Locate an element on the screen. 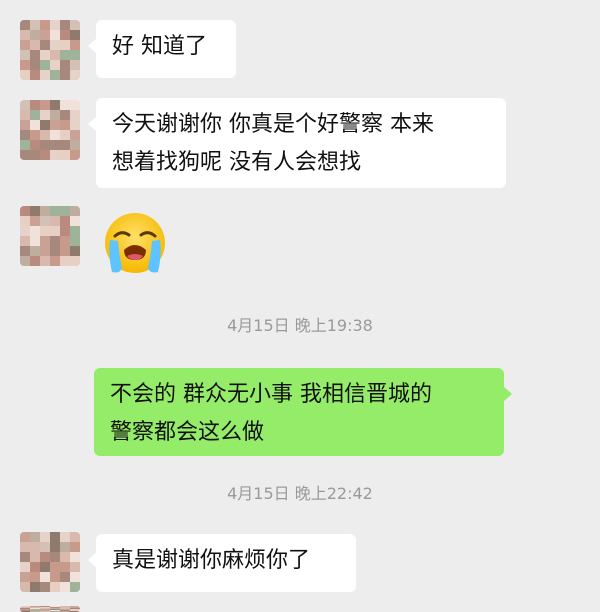 The image size is (600, 612). incoming-message-bubble: 好 知道了 is located at coordinates (162, 49).